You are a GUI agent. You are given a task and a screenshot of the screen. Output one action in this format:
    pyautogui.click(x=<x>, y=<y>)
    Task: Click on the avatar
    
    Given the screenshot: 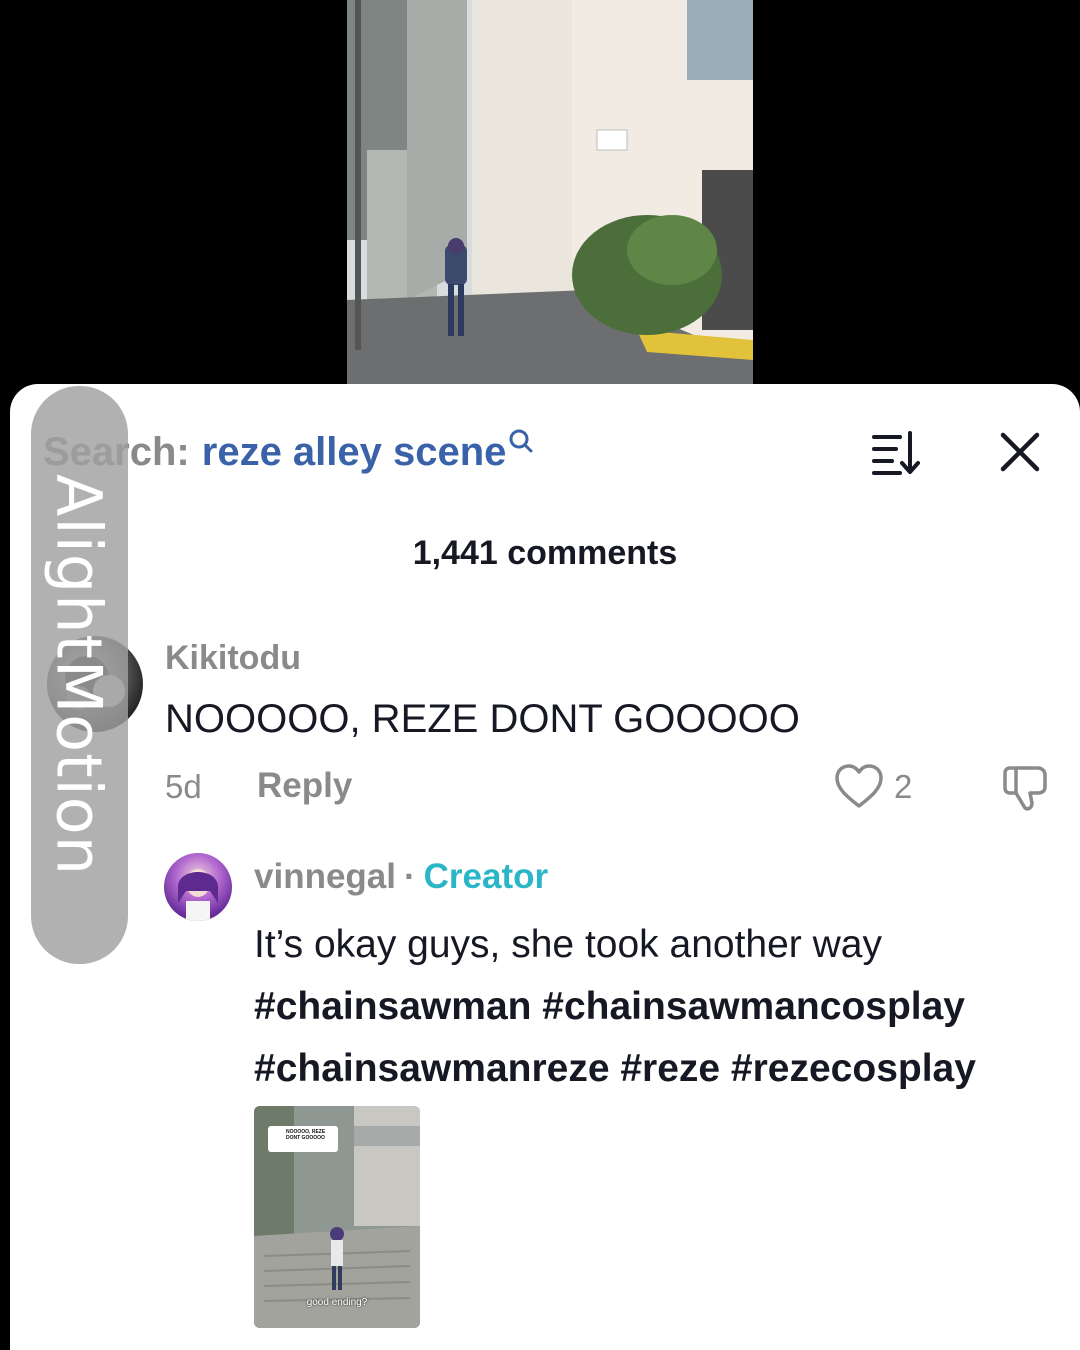 What is the action you would take?
    pyautogui.click(x=198, y=887)
    